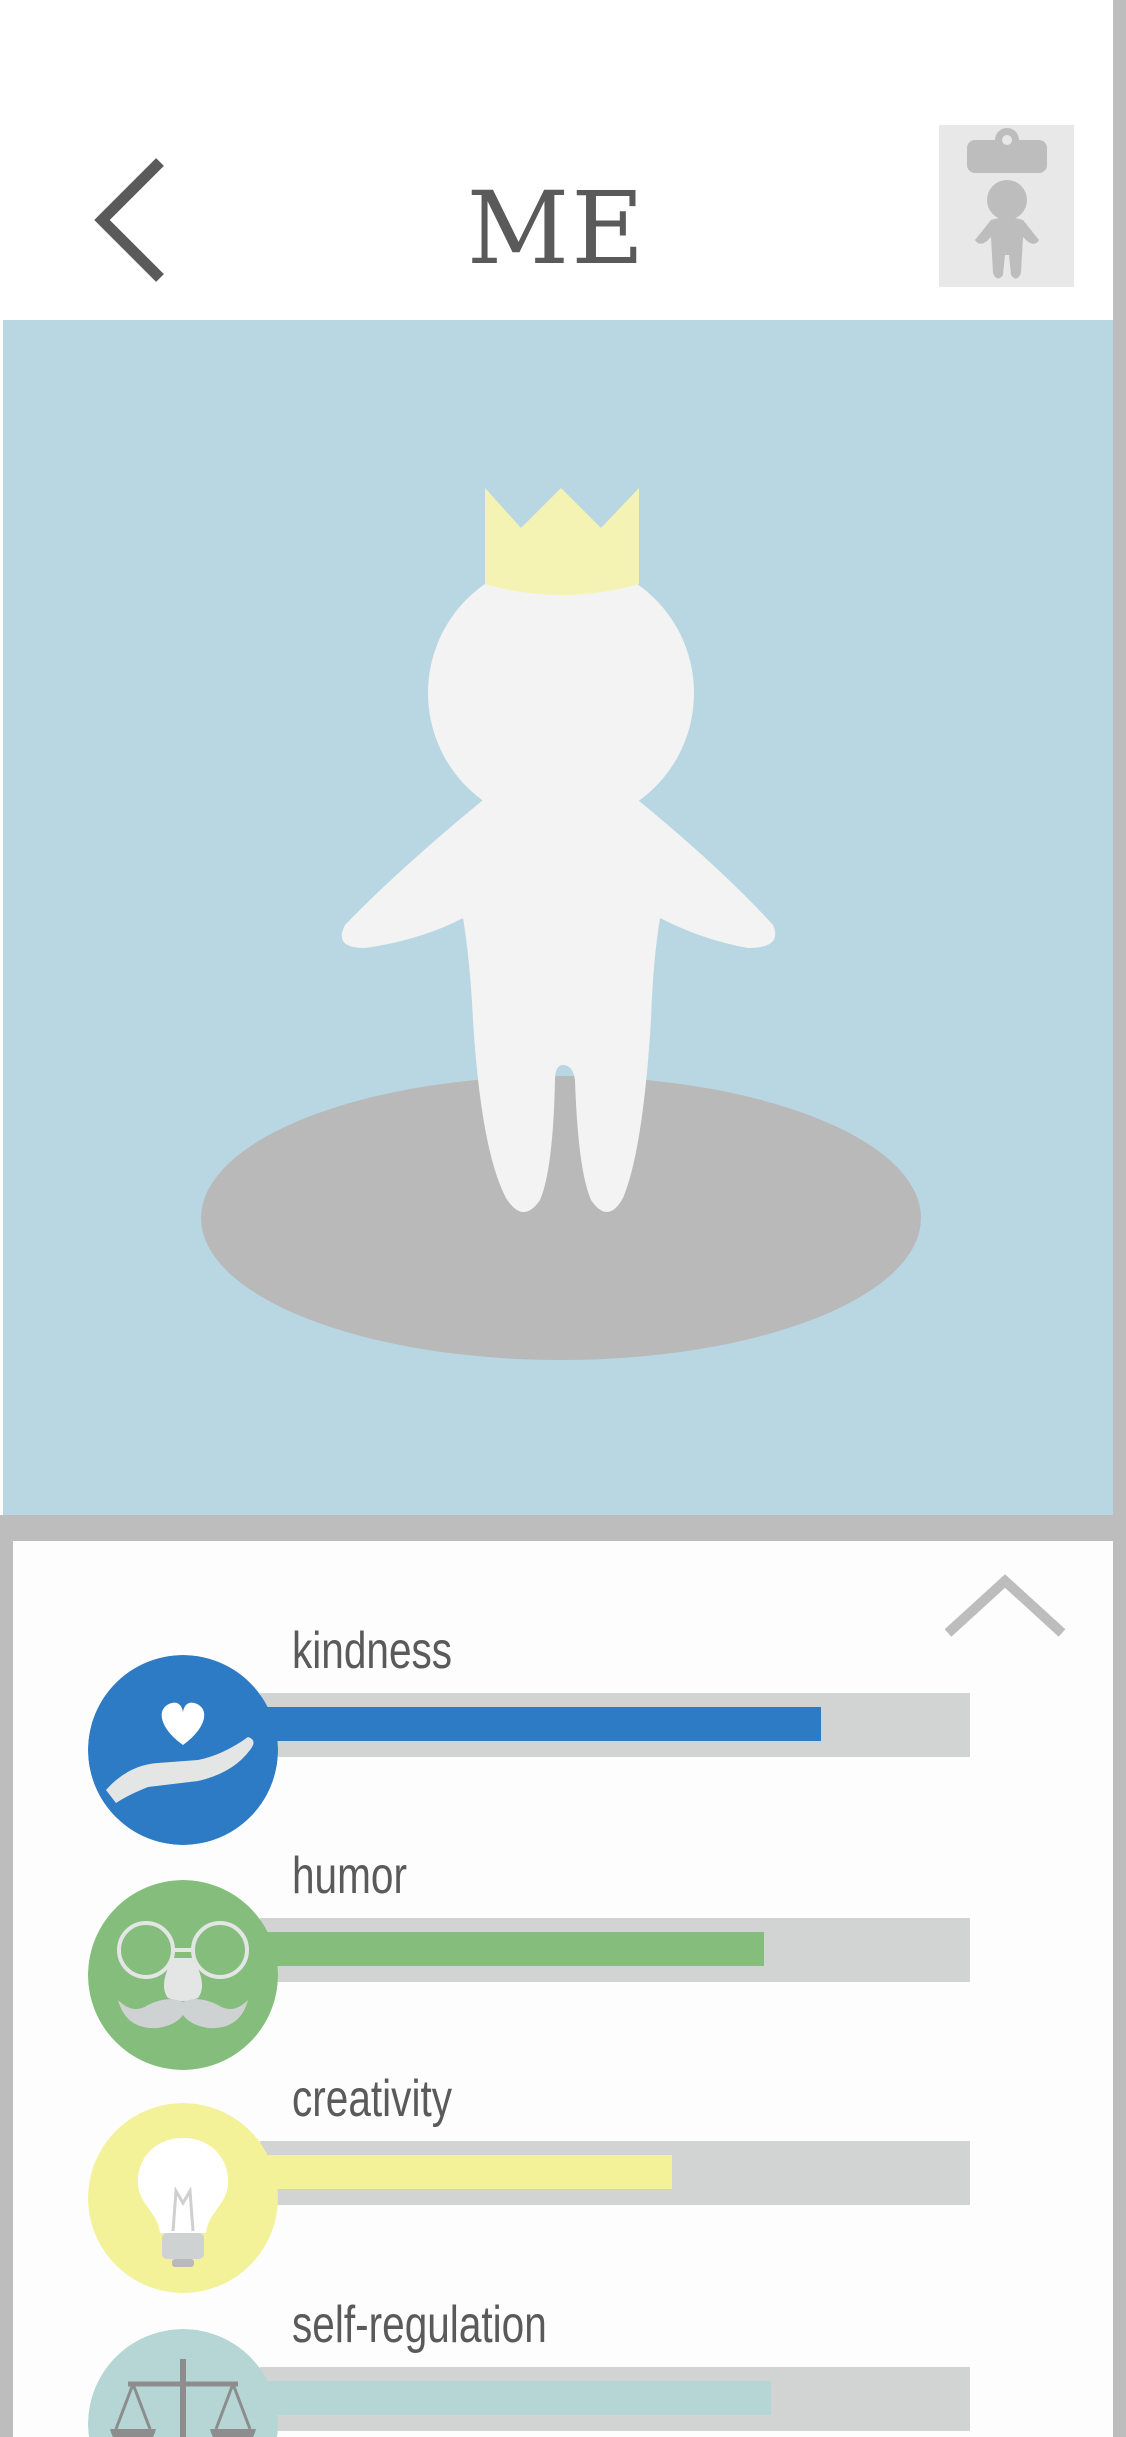 Image resolution: width=1126 pixels, height=2437 pixels. Describe the element at coordinates (556, 2366) in the screenshot. I see `trait-row-self-regulation: self-regulation` at that location.